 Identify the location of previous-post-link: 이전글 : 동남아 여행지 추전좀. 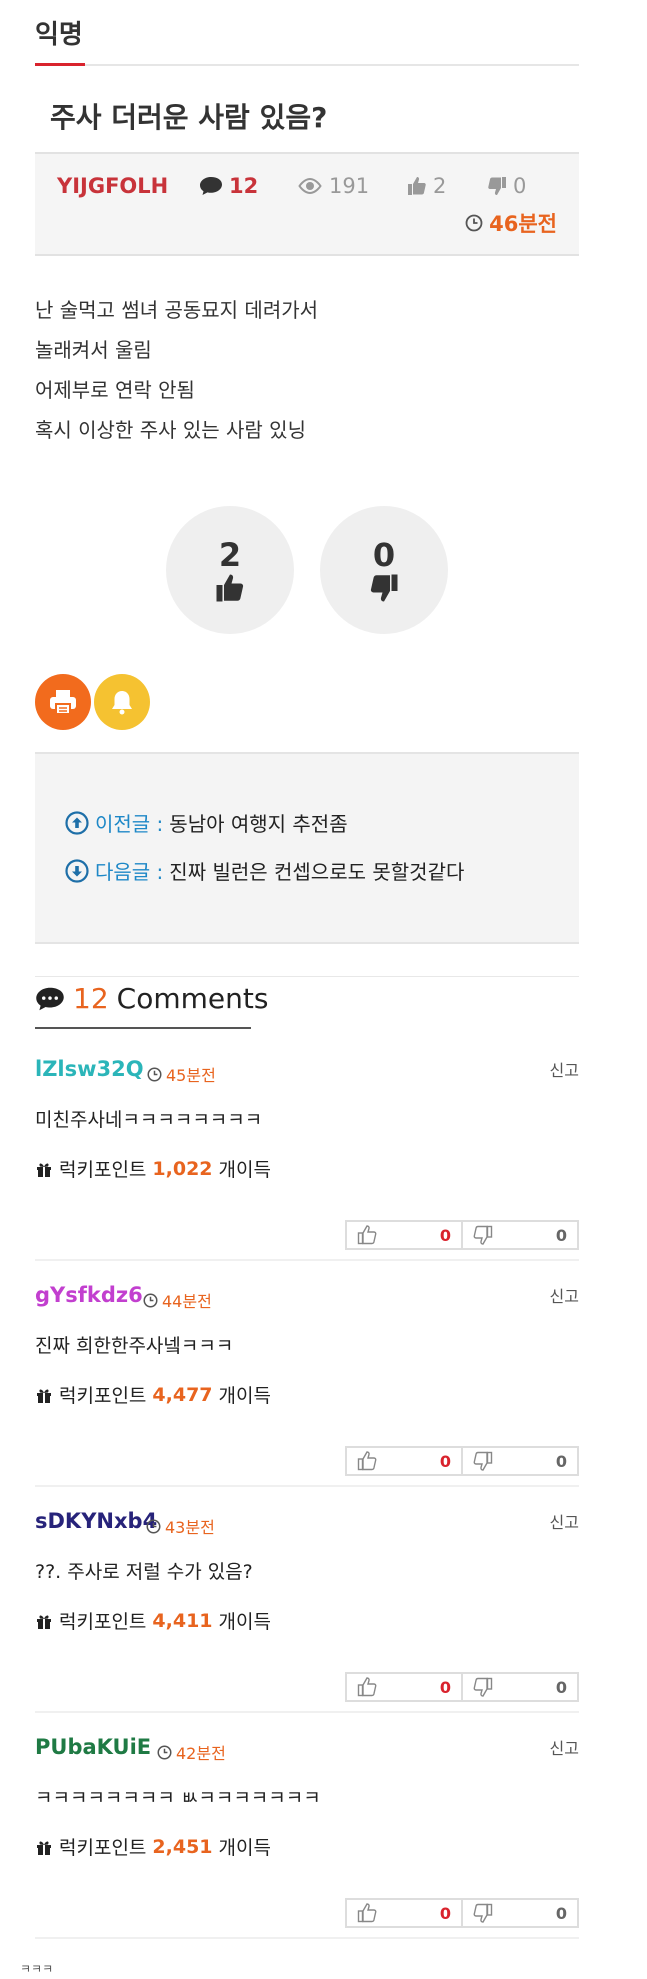
(206, 822).